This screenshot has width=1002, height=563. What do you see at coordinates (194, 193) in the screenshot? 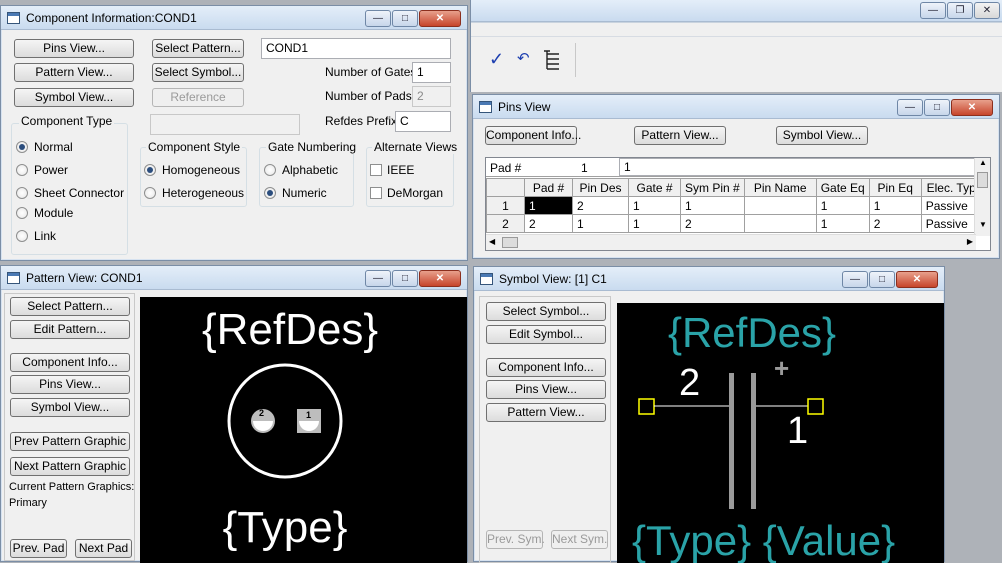
I see `radio-heterogeneous: Heterogeneous` at bounding box center [194, 193].